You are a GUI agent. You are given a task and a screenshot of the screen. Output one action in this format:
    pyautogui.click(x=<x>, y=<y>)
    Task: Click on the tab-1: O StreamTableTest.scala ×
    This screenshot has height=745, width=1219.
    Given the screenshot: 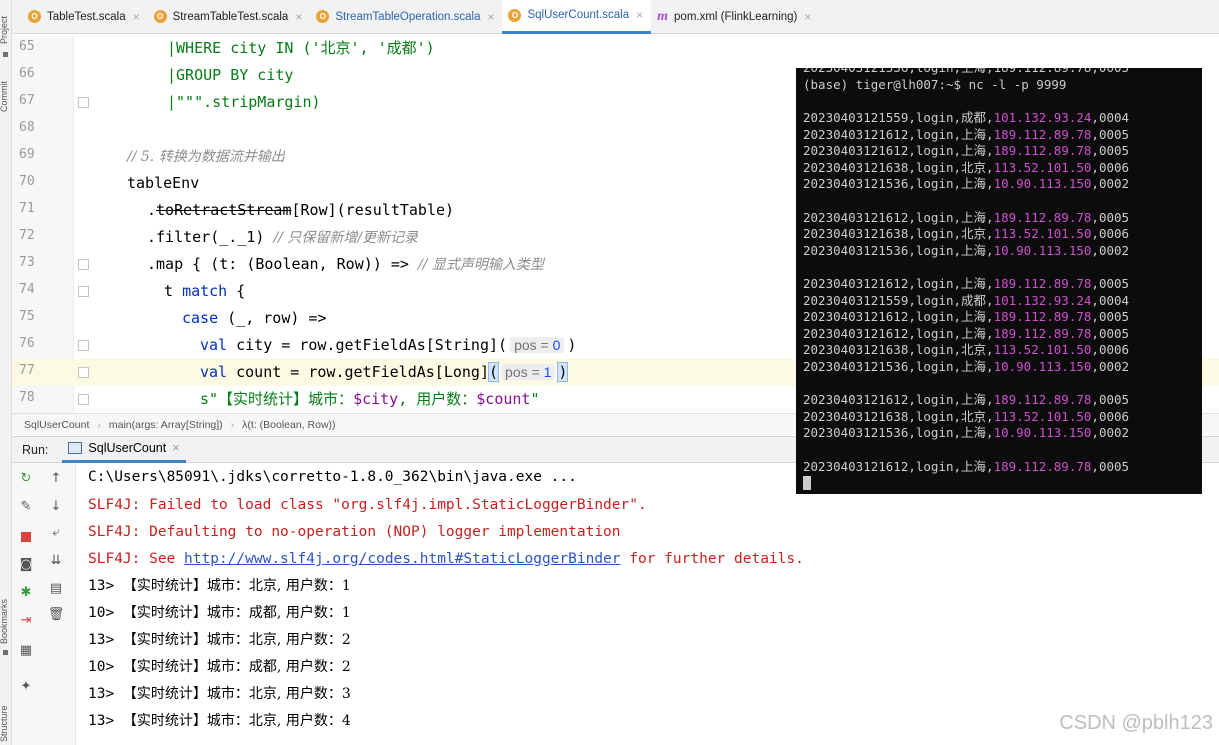 What is the action you would take?
    pyautogui.click(x=229, y=17)
    